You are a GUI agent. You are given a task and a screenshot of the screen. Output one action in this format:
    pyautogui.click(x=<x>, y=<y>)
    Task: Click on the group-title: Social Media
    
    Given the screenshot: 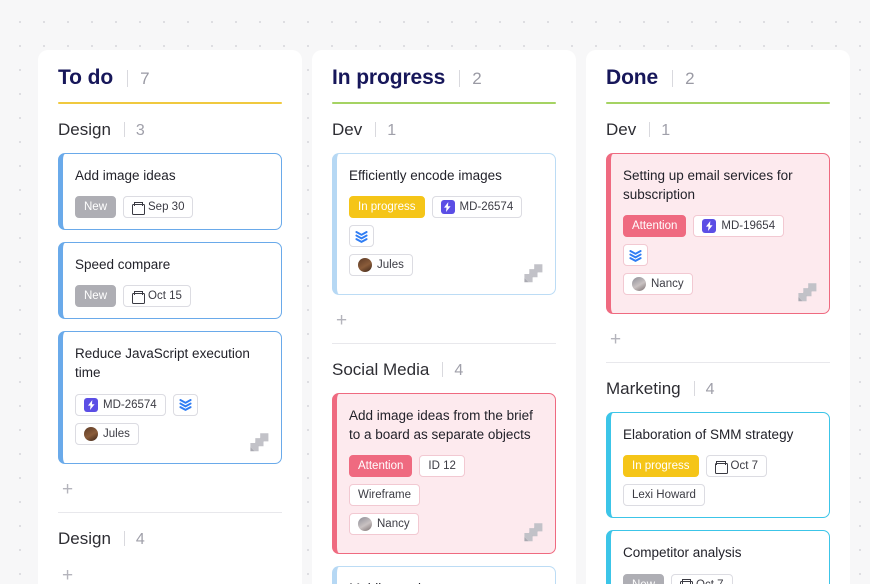 What is the action you would take?
    pyautogui.click(x=381, y=370)
    